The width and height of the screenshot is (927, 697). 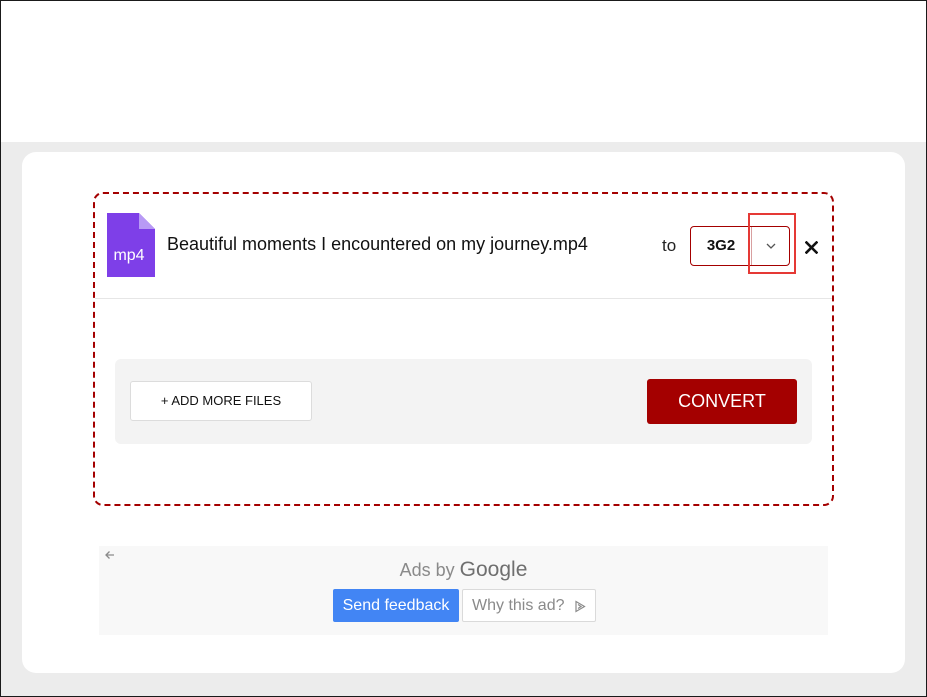 What do you see at coordinates (518, 605) in the screenshot?
I see `why-this-ad-label: Why this ad?` at bounding box center [518, 605].